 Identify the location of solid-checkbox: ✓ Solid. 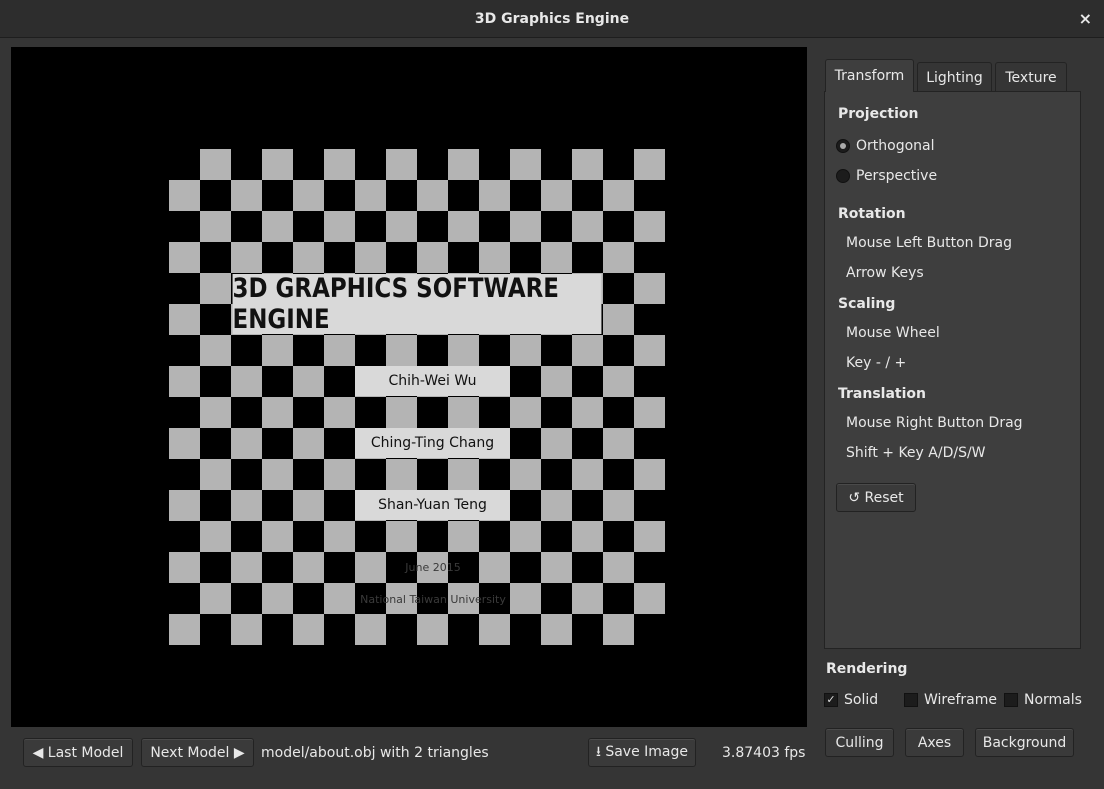
(851, 700).